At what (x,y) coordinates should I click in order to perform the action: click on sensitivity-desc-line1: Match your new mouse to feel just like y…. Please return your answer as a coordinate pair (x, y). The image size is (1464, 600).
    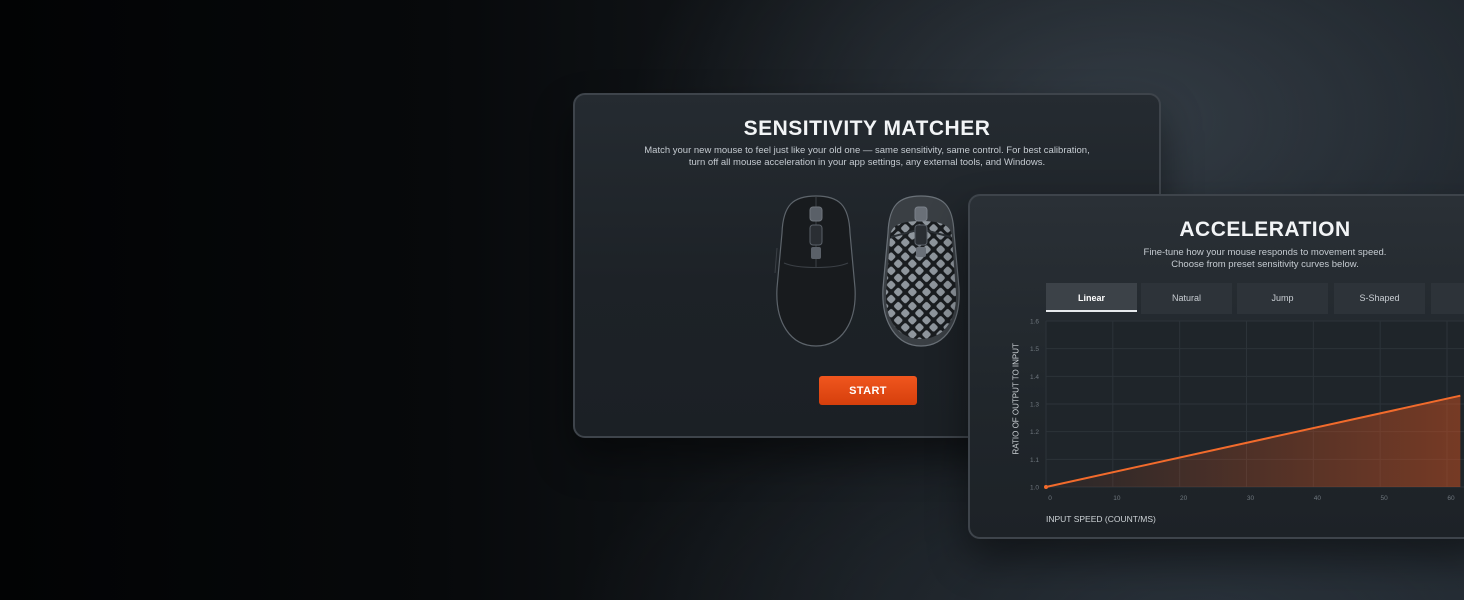
    Looking at the image, I should click on (867, 150).